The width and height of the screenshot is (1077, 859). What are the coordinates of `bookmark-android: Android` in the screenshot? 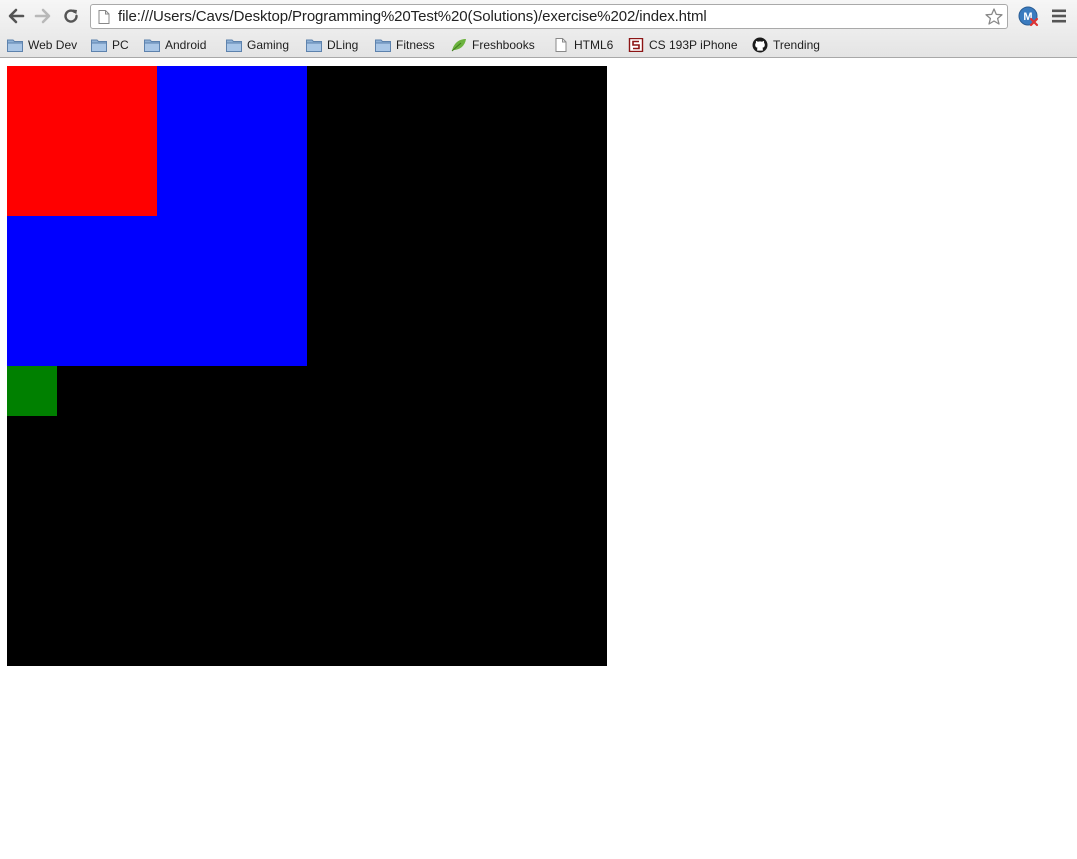 It's located at (175, 45).